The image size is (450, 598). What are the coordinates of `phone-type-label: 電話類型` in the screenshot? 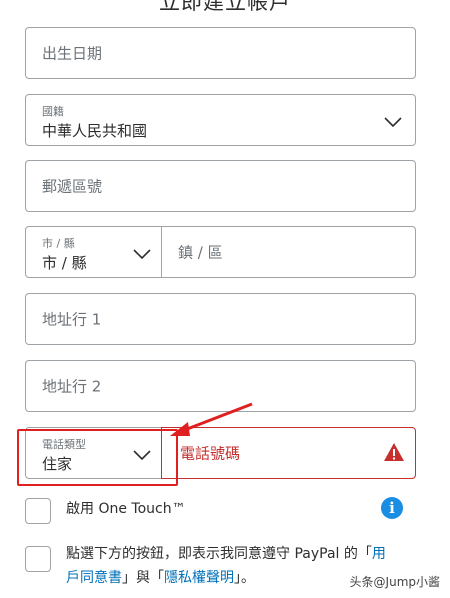 It's located at (64, 444).